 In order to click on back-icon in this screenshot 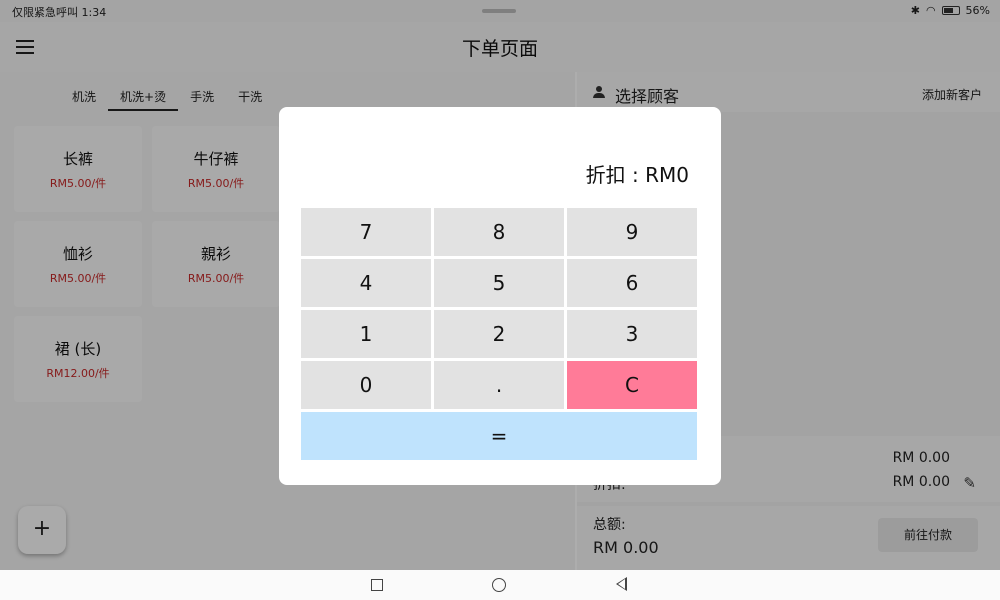, I will do `click(621, 584)`.